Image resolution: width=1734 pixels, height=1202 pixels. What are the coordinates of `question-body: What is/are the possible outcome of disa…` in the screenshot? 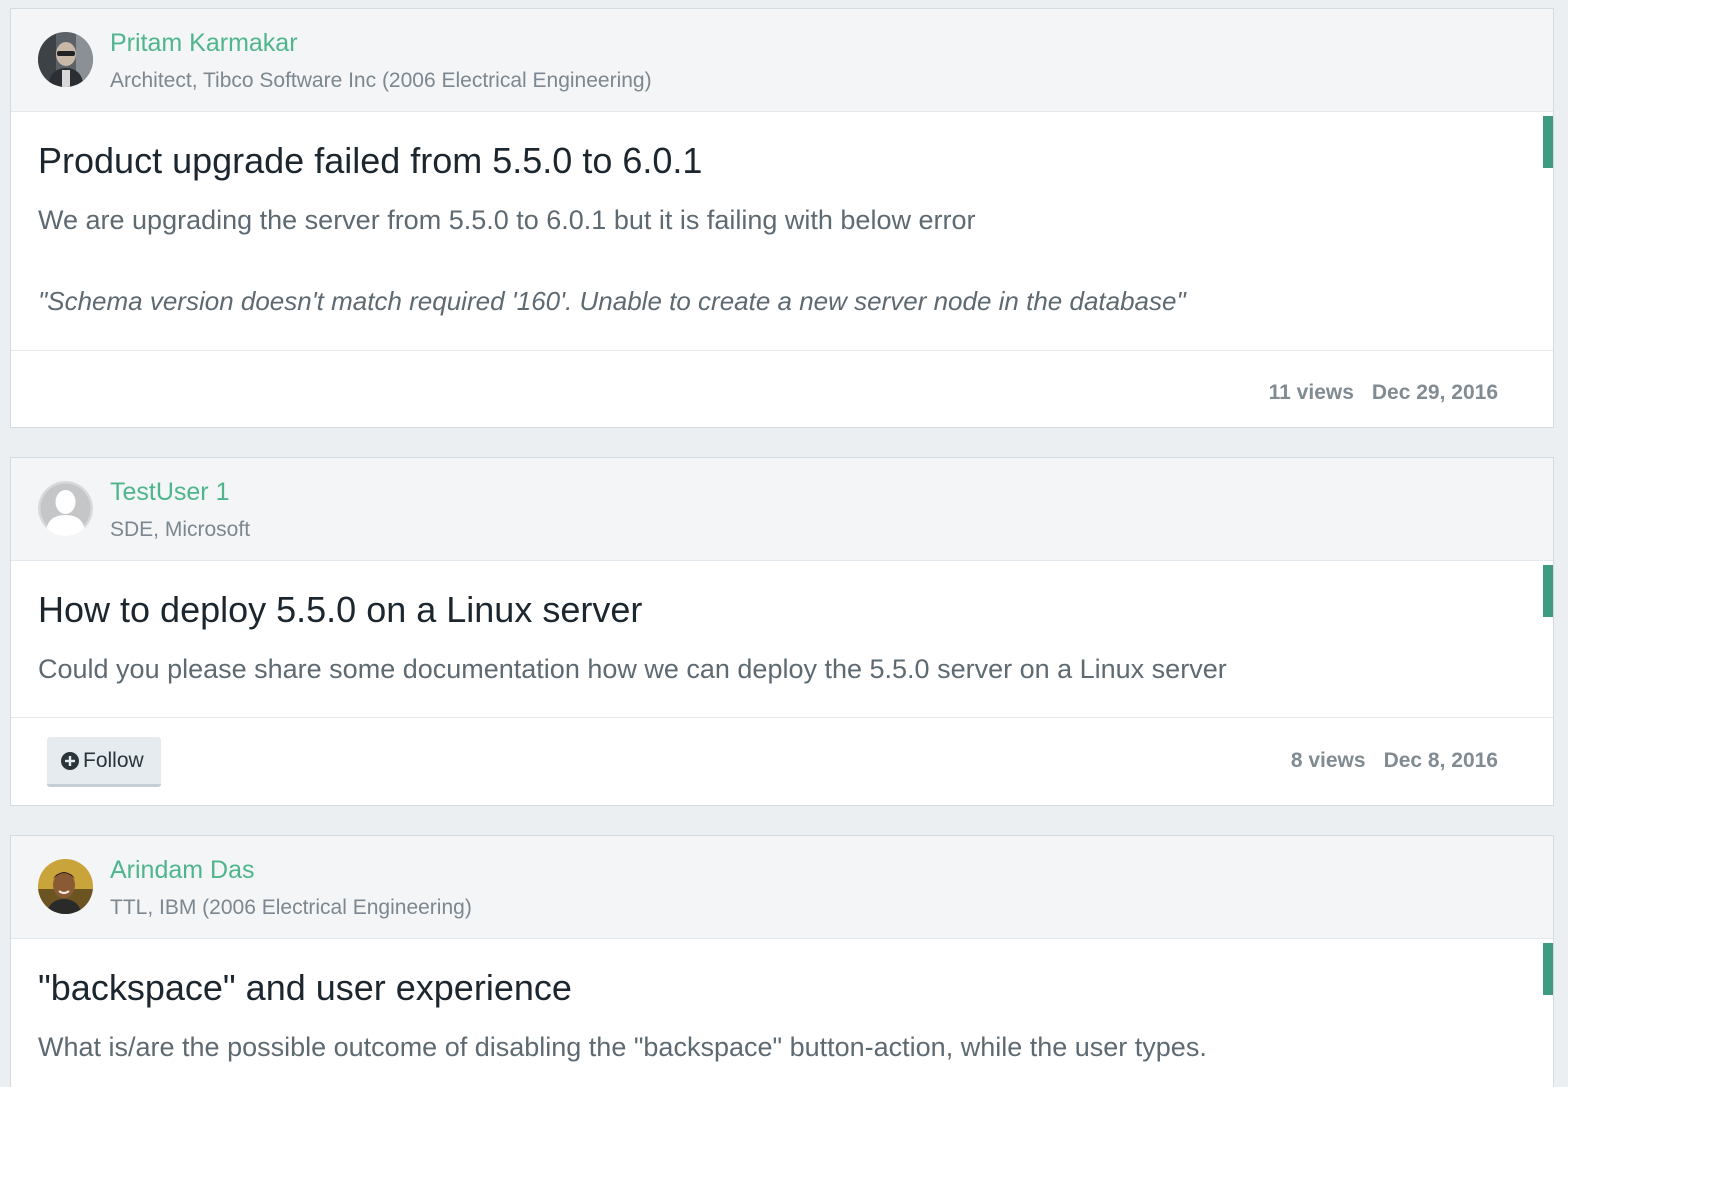 It's located at (622, 1047).